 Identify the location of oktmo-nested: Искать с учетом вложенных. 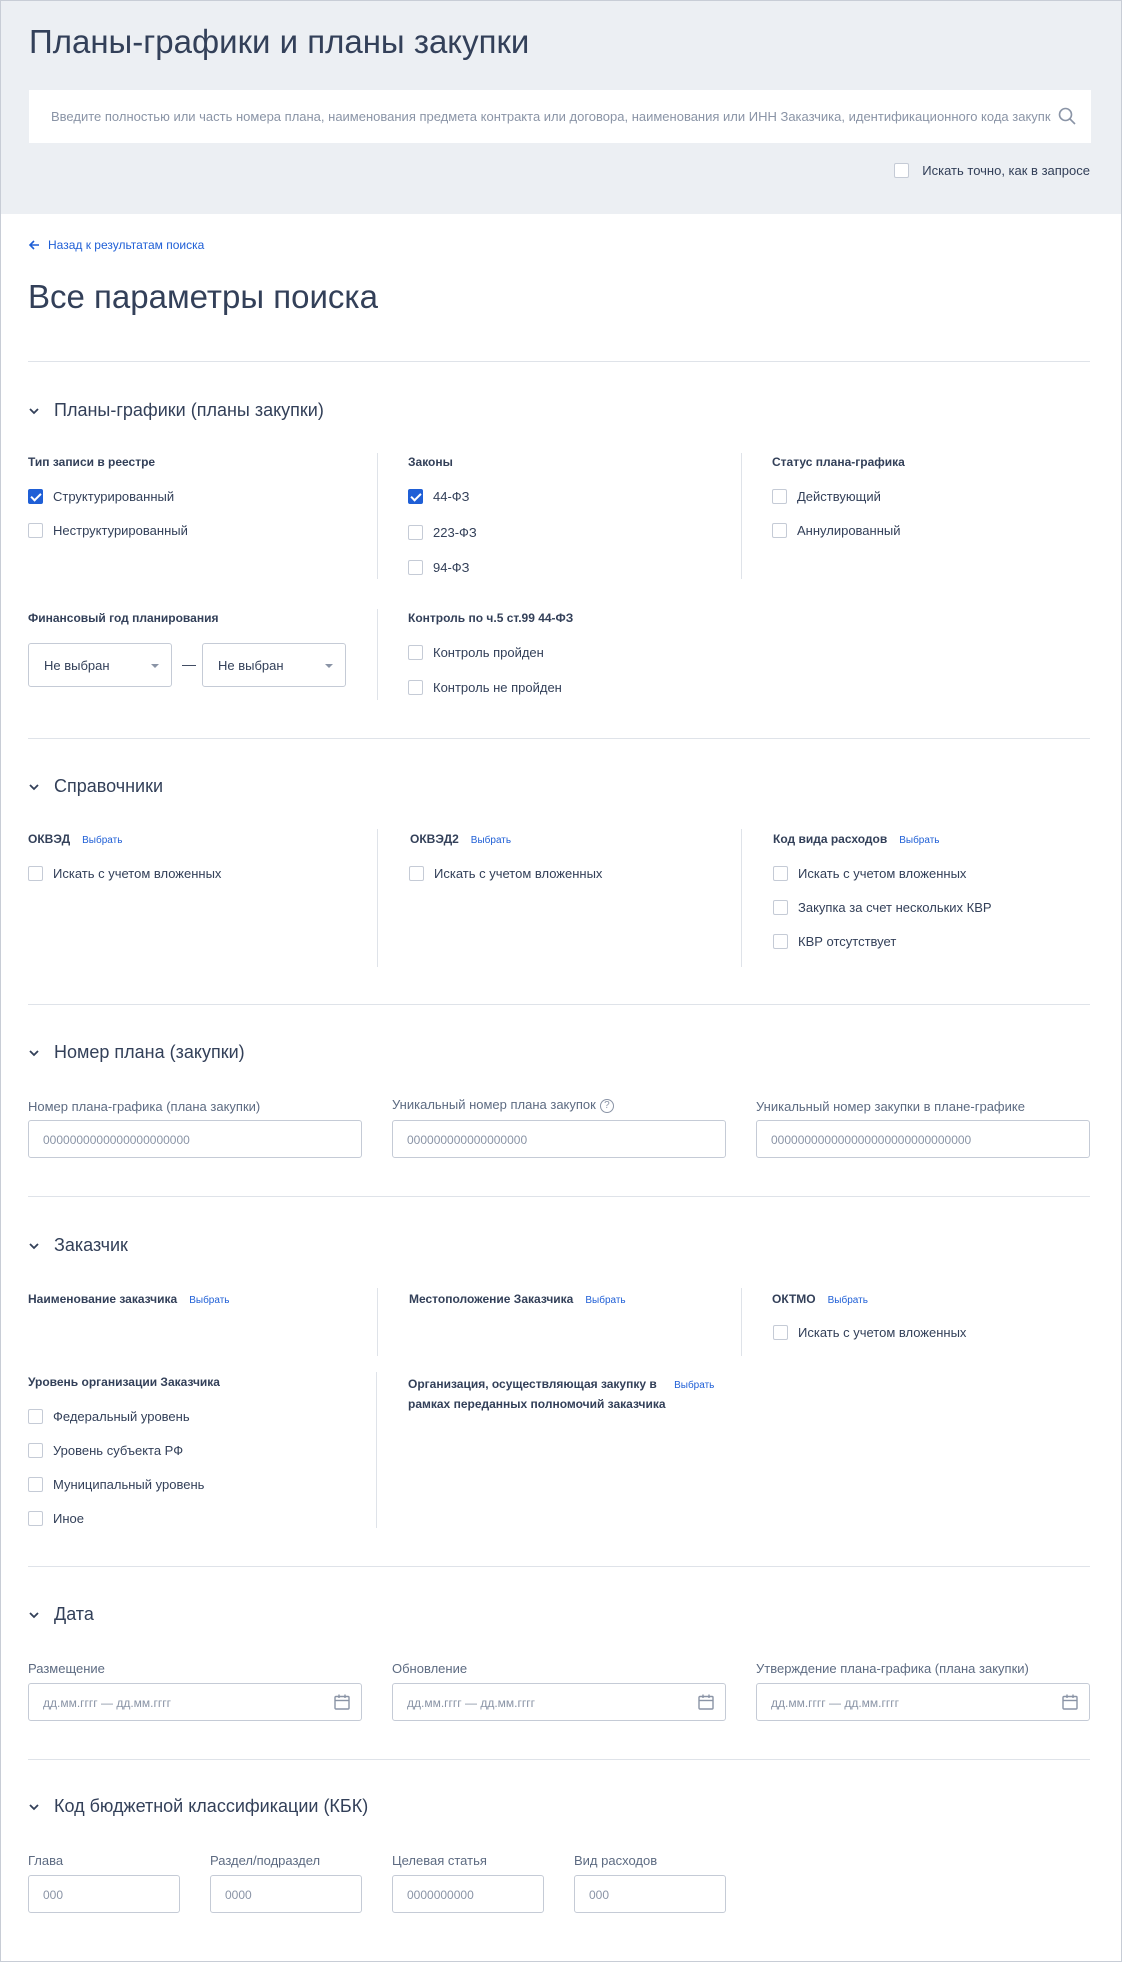
(869, 1332).